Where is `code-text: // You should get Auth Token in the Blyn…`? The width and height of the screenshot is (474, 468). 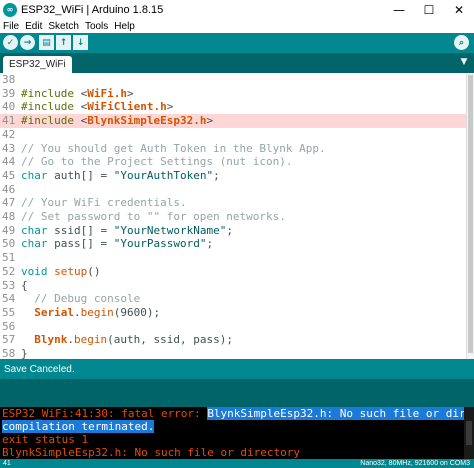 code-text: // You should get Auth Token in the Blyn… is located at coordinates (173, 148).